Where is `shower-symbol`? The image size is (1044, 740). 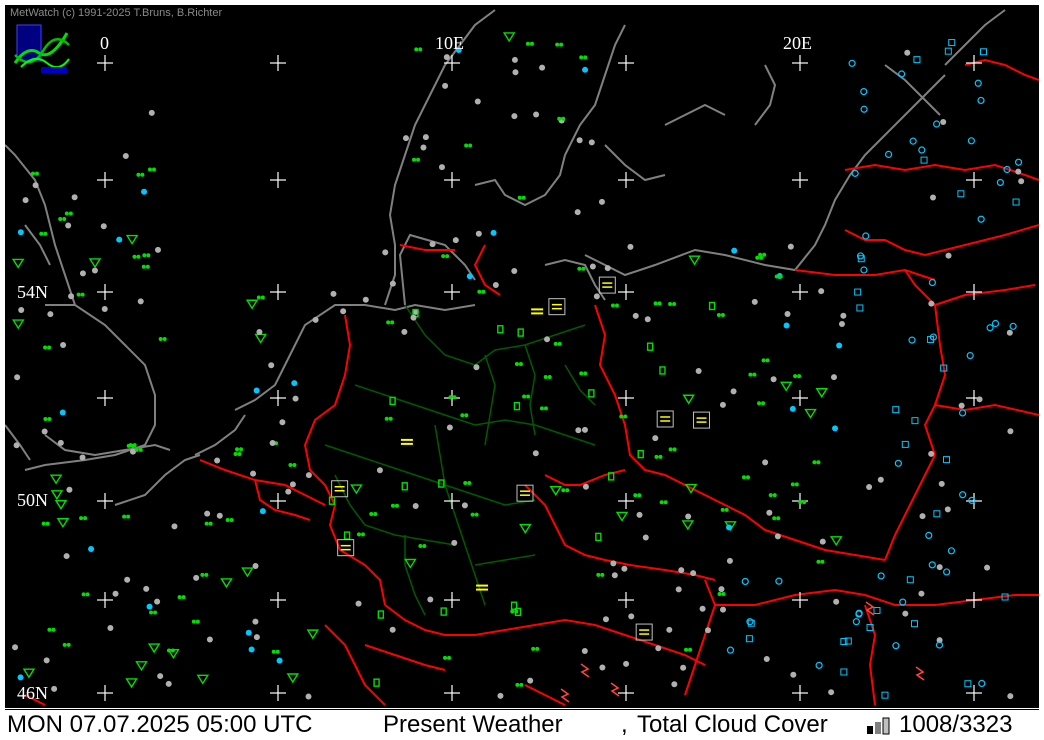
shower-symbol is located at coordinates (650, 346).